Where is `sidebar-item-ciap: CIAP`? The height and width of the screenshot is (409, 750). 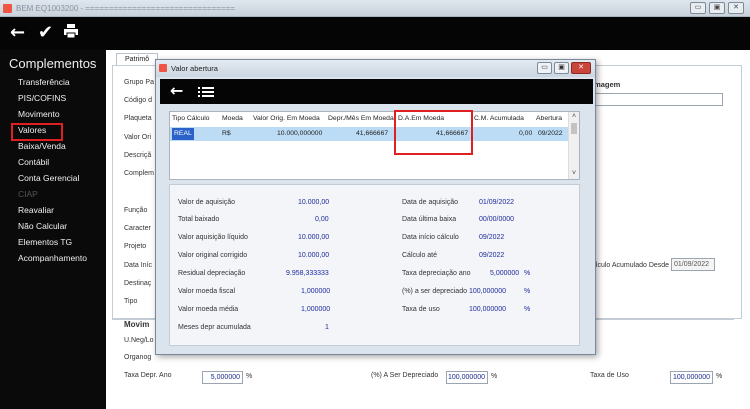 sidebar-item-ciap: CIAP is located at coordinates (28, 194).